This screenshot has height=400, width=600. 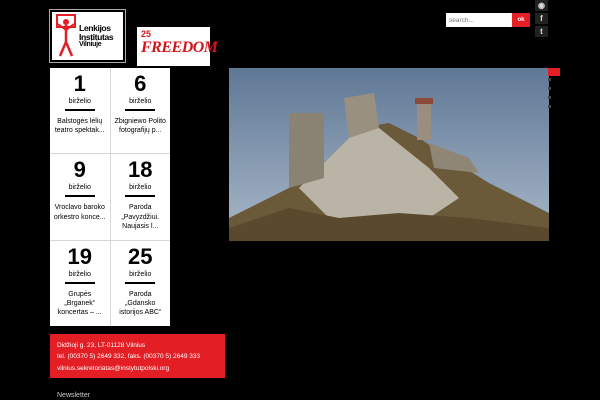 I want to click on event-day: 9, so click(x=79, y=170).